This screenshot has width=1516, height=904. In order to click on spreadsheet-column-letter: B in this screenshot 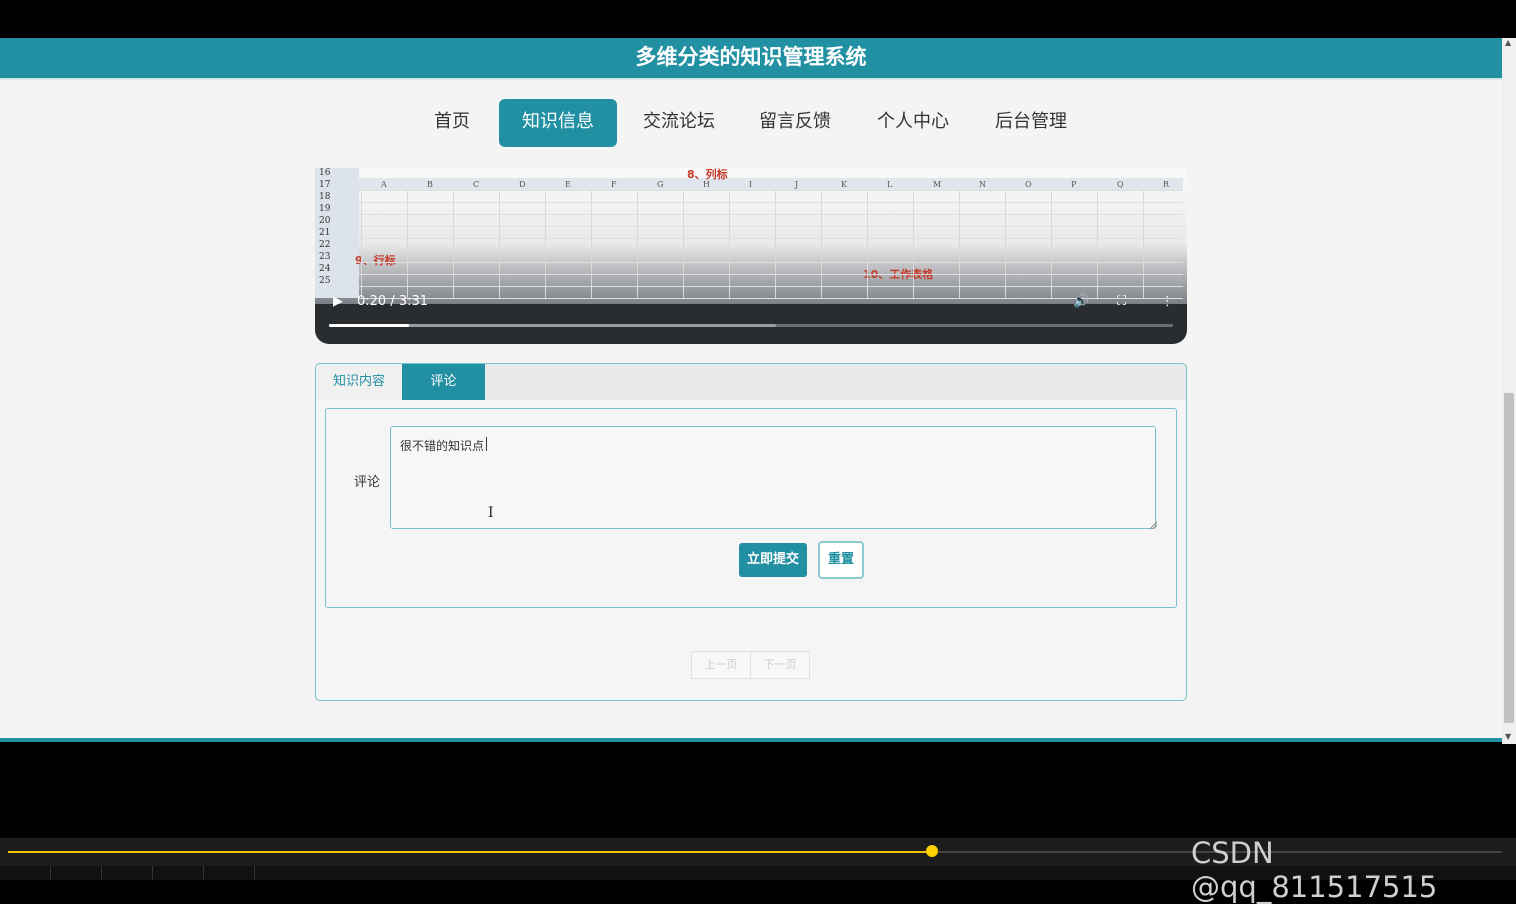, I will do `click(430, 184)`.